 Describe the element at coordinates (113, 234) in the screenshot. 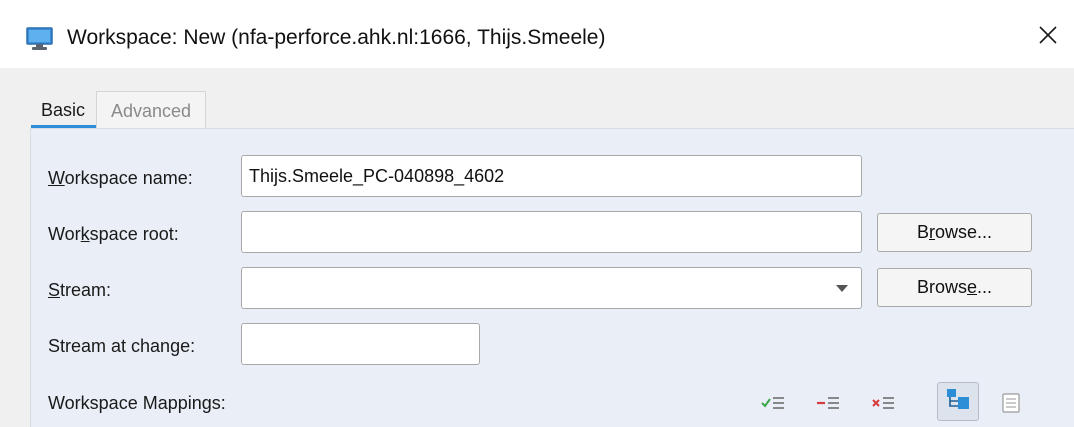

I see `workspace-root-label: Workspace root:` at that location.